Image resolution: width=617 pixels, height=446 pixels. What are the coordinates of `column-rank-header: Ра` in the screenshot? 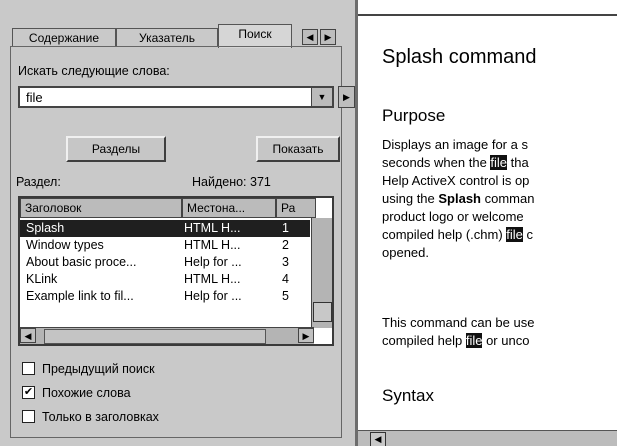 It's located at (296, 208).